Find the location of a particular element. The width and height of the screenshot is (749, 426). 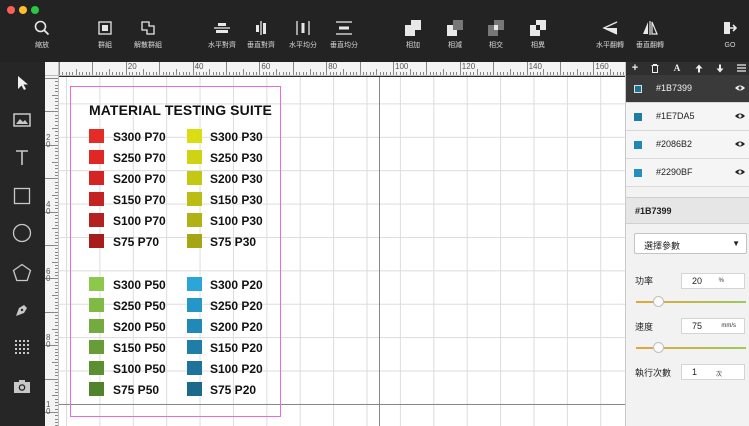

align-vertical-button: 垂直對齊 is located at coordinates (261, 37).